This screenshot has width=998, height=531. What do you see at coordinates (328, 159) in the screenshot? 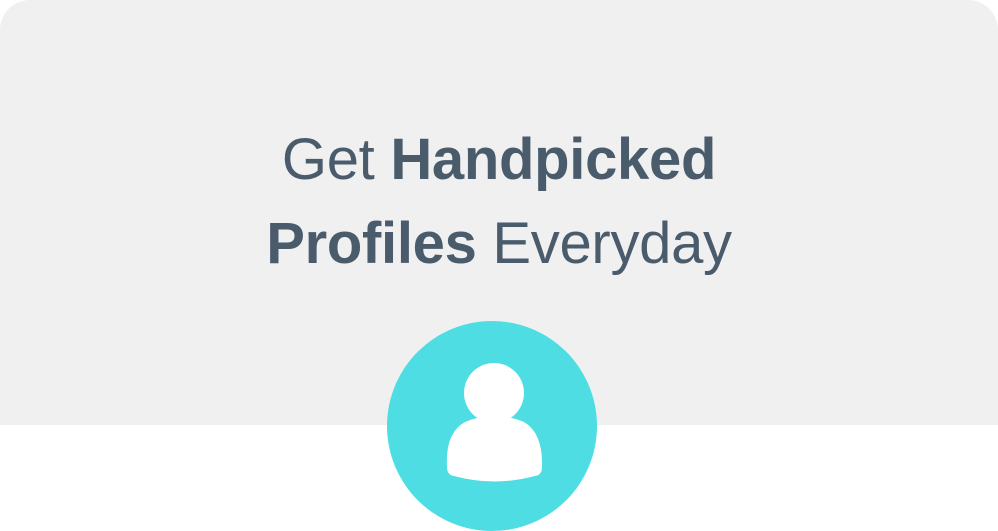
I see `headline-get: Get` at bounding box center [328, 159].